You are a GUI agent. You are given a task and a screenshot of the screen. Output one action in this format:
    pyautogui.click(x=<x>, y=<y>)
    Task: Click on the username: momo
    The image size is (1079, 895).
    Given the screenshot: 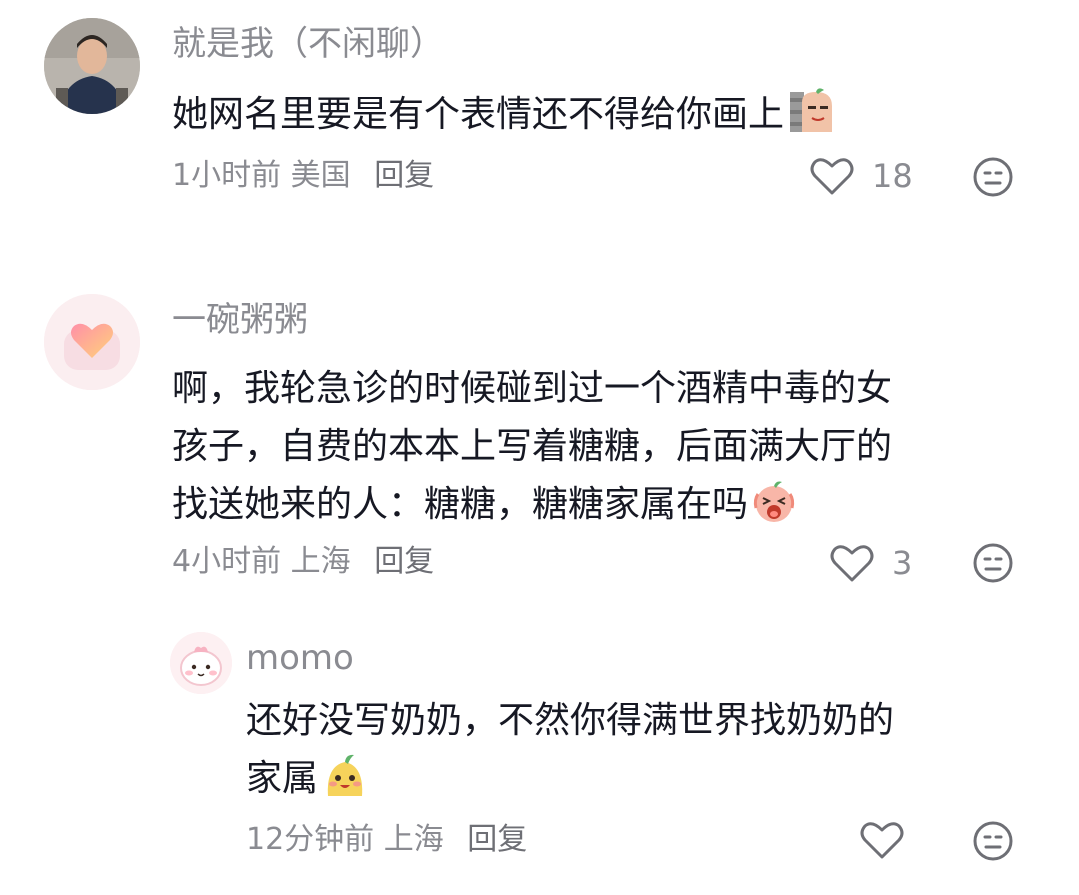 What is the action you would take?
    pyautogui.click(x=300, y=658)
    